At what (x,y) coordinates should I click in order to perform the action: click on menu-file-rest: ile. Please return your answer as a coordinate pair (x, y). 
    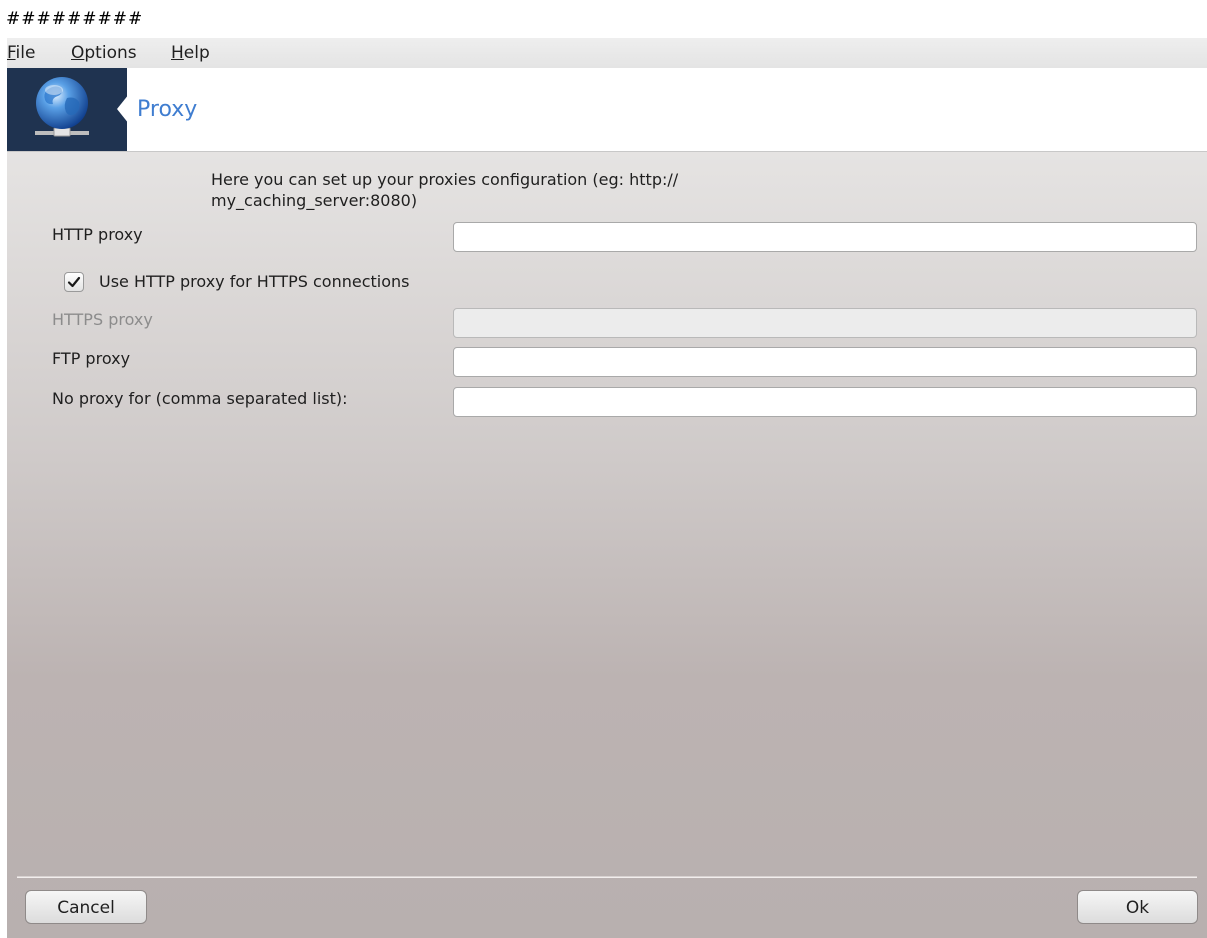
    Looking at the image, I should click on (25, 53).